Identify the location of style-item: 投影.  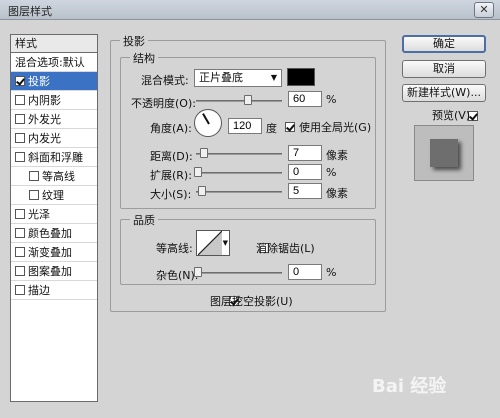
(54, 81).